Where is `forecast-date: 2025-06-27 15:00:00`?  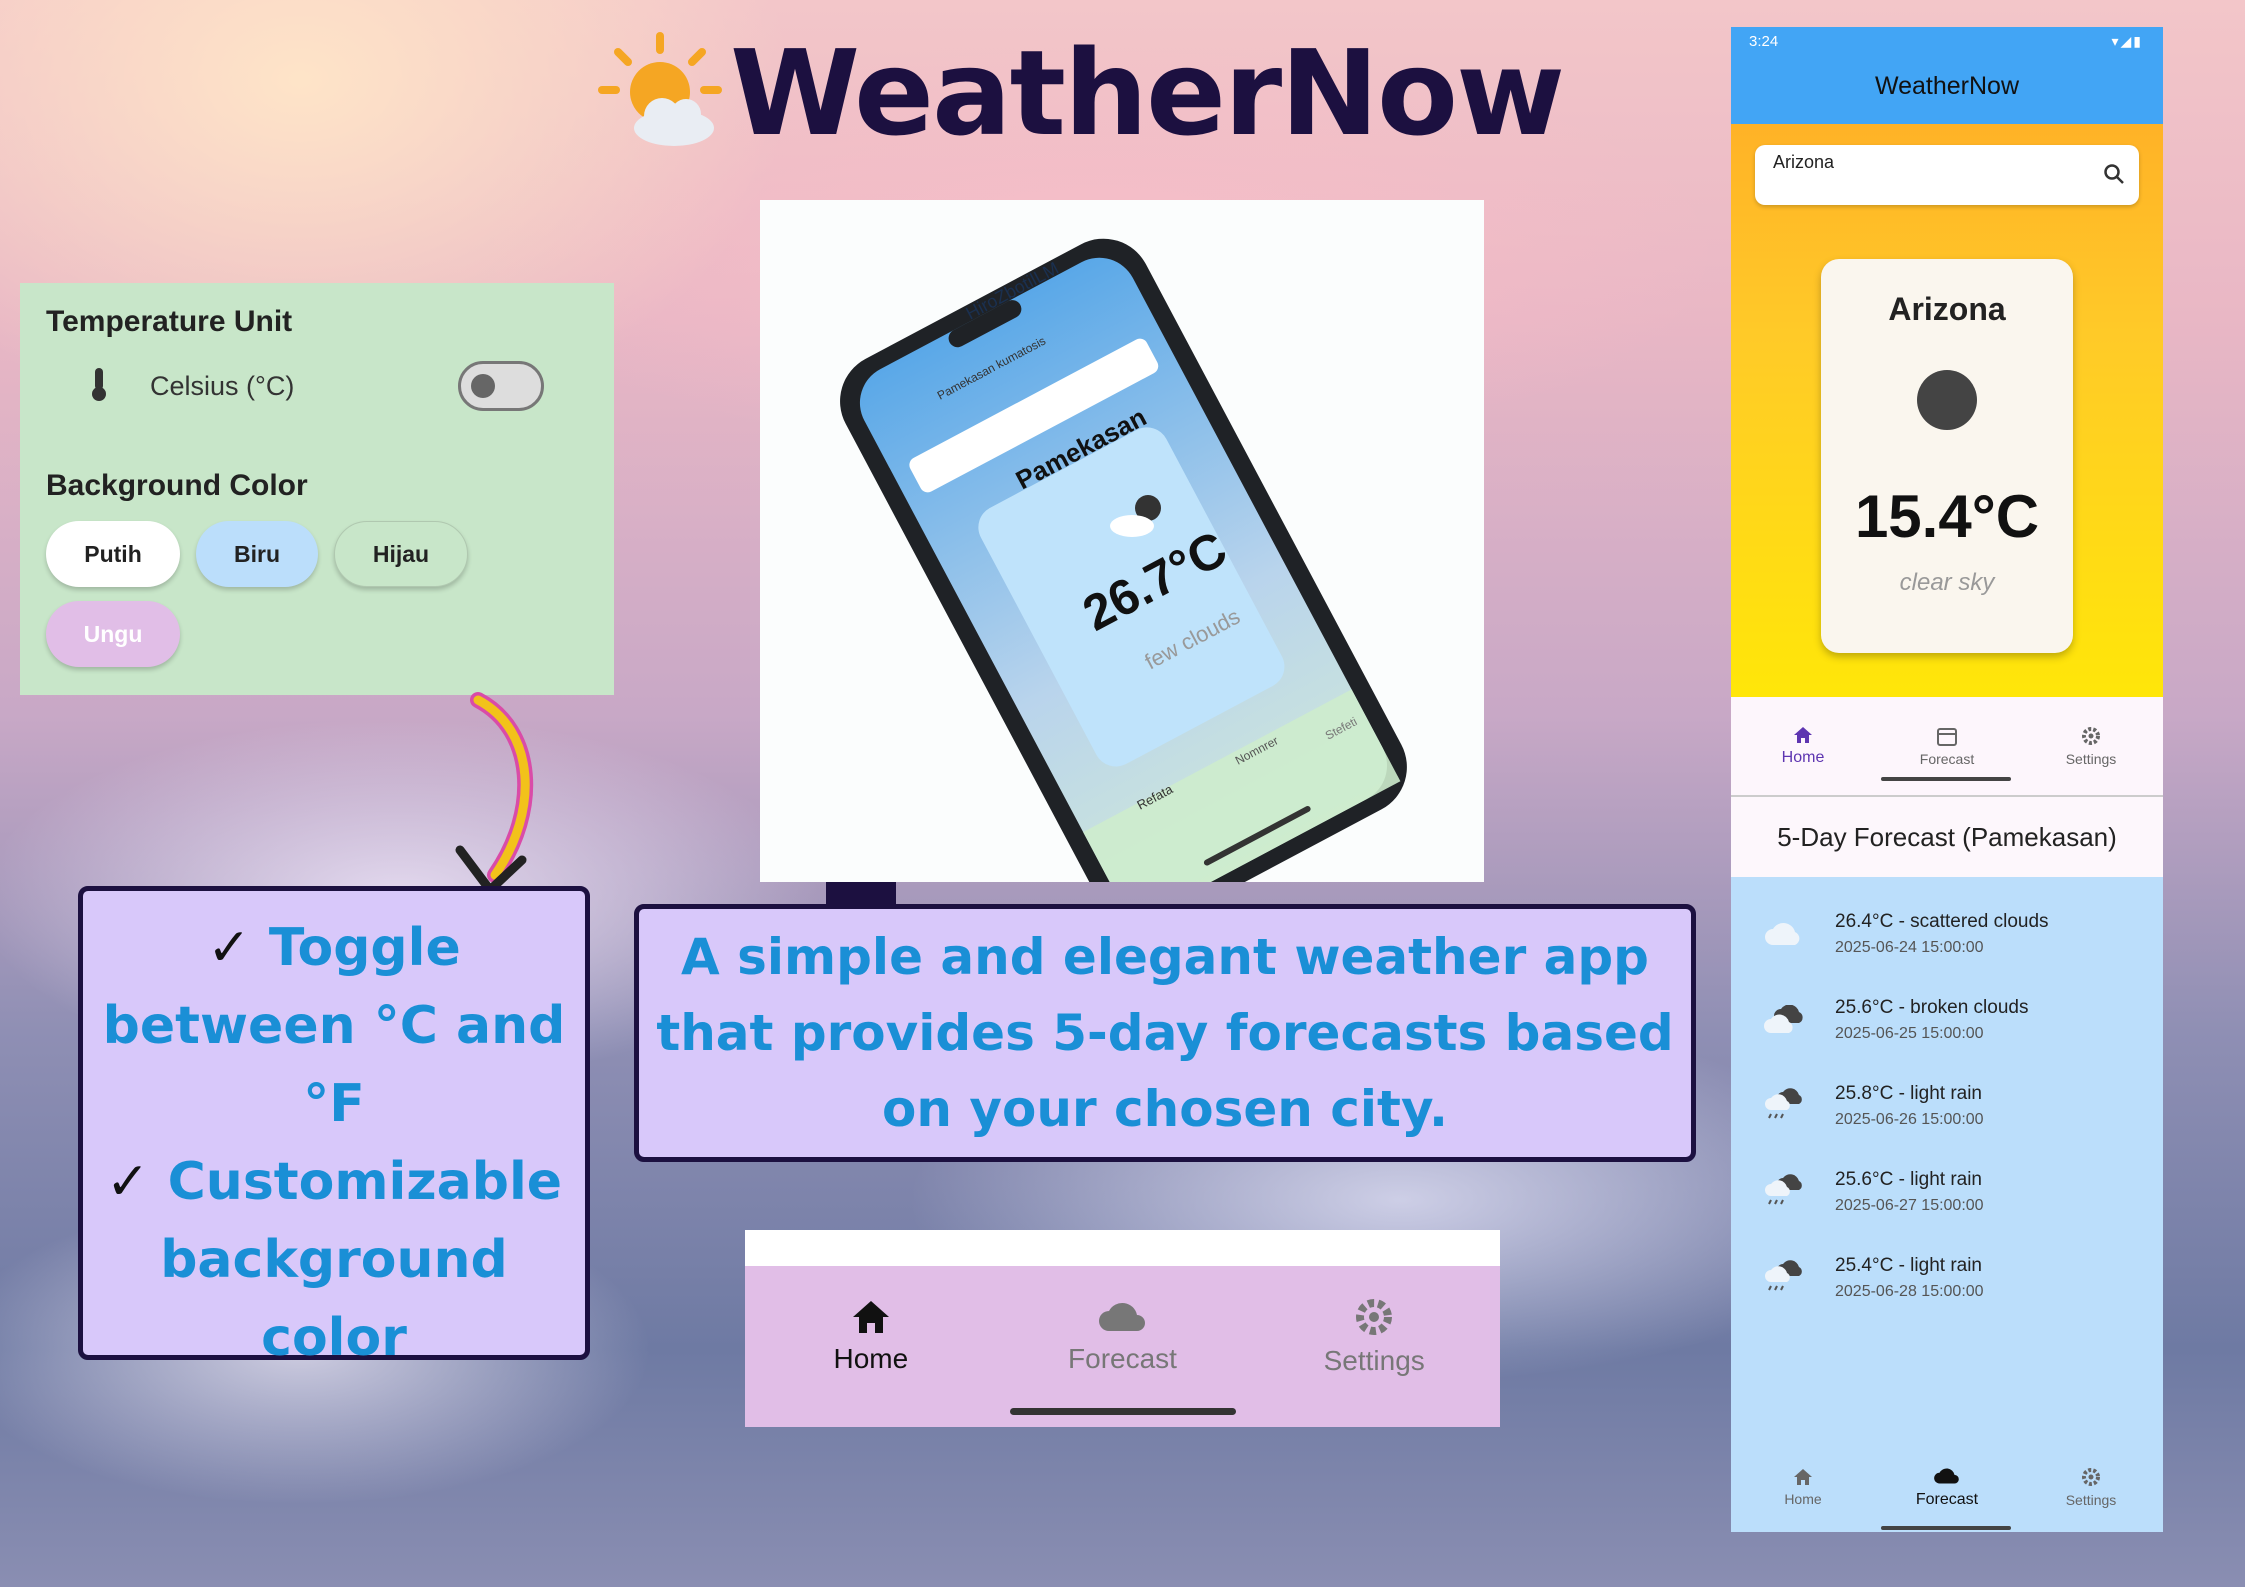
forecast-date: 2025-06-27 15:00:00 is located at coordinates (1909, 1205).